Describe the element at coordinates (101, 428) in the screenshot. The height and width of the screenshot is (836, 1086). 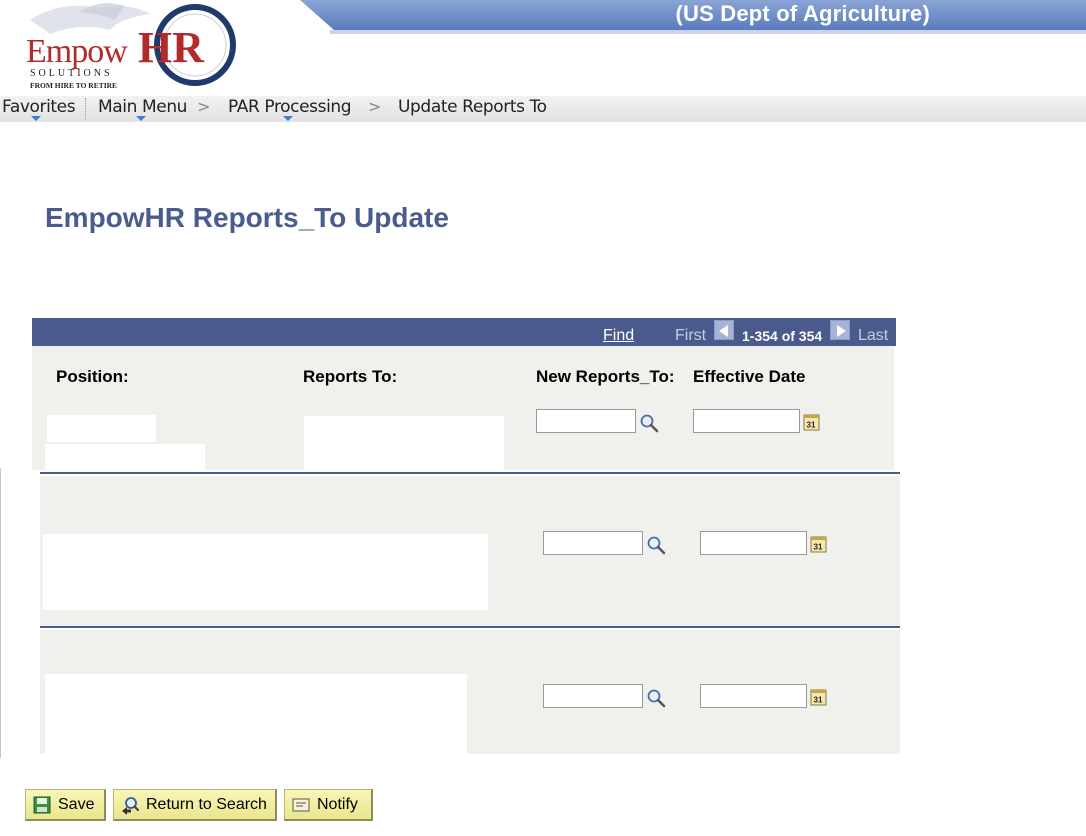
I see `position-value-redacted` at that location.